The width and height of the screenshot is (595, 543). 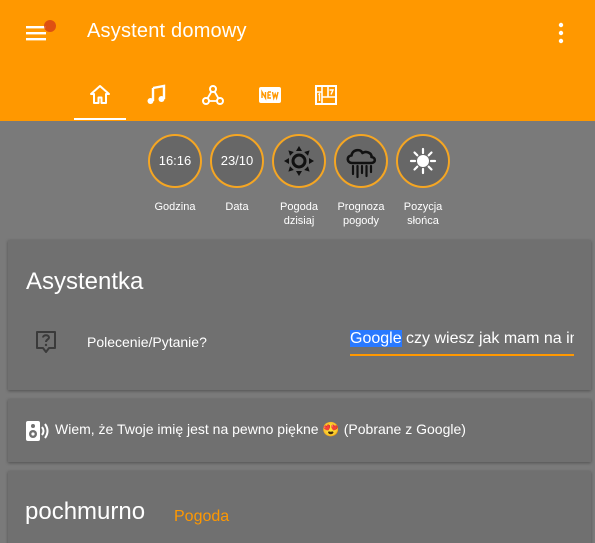 I want to click on date-badge: 23/10, so click(x=237, y=161).